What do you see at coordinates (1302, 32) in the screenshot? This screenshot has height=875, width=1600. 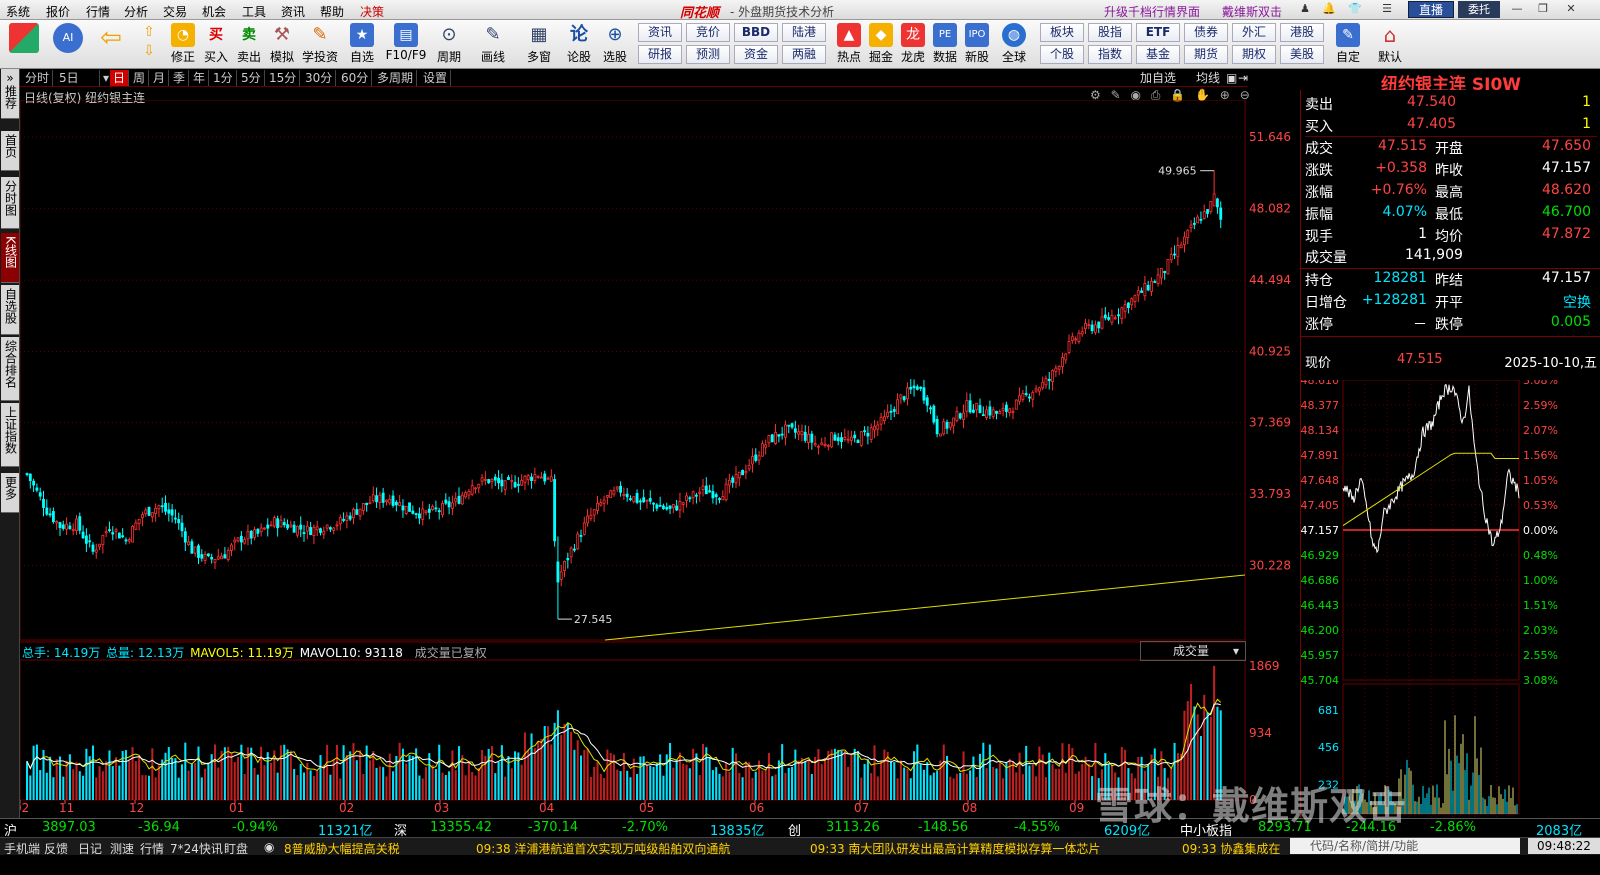 I see `tb-hk-stock: 港股` at bounding box center [1302, 32].